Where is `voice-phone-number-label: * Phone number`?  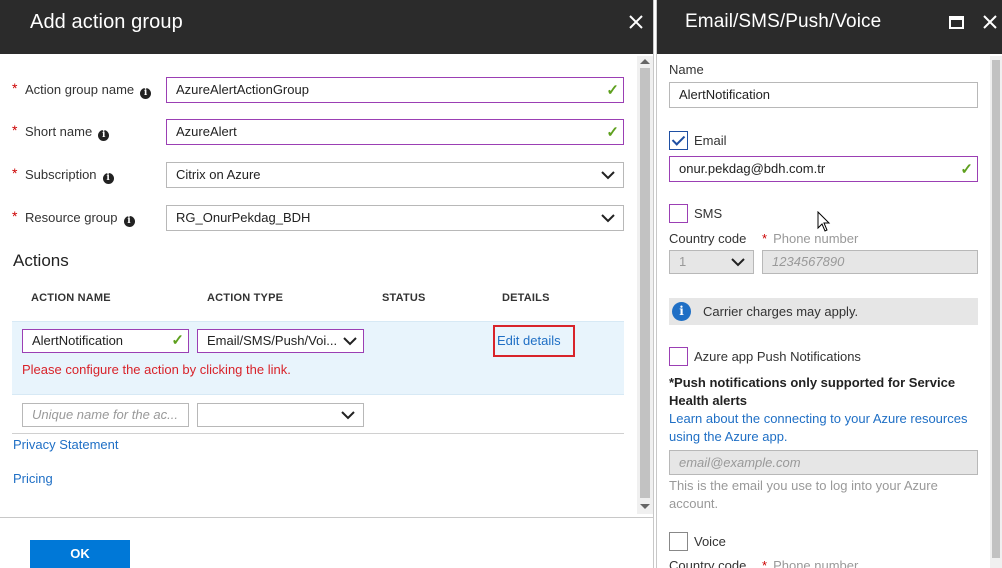 voice-phone-number-label: * Phone number is located at coordinates (810, 563).